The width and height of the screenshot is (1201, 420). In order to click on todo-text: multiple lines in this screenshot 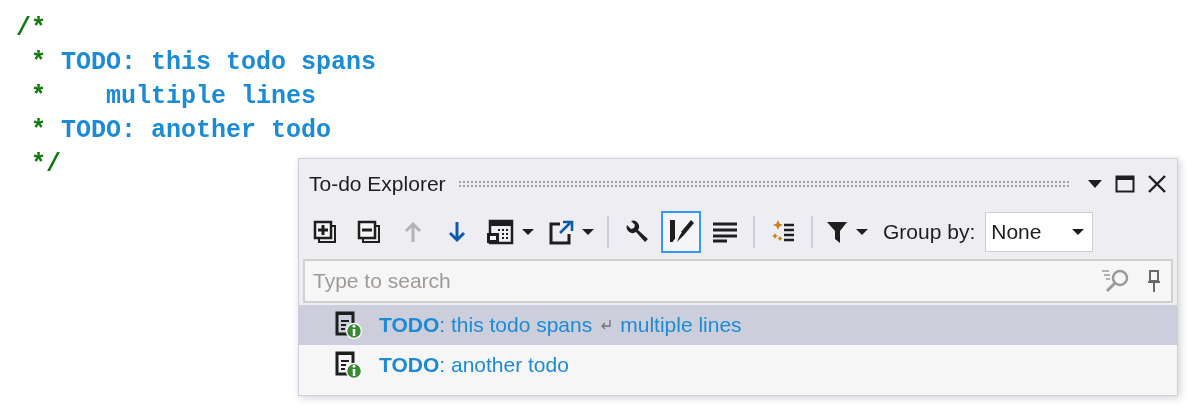, I will do `click(681, 325)`.